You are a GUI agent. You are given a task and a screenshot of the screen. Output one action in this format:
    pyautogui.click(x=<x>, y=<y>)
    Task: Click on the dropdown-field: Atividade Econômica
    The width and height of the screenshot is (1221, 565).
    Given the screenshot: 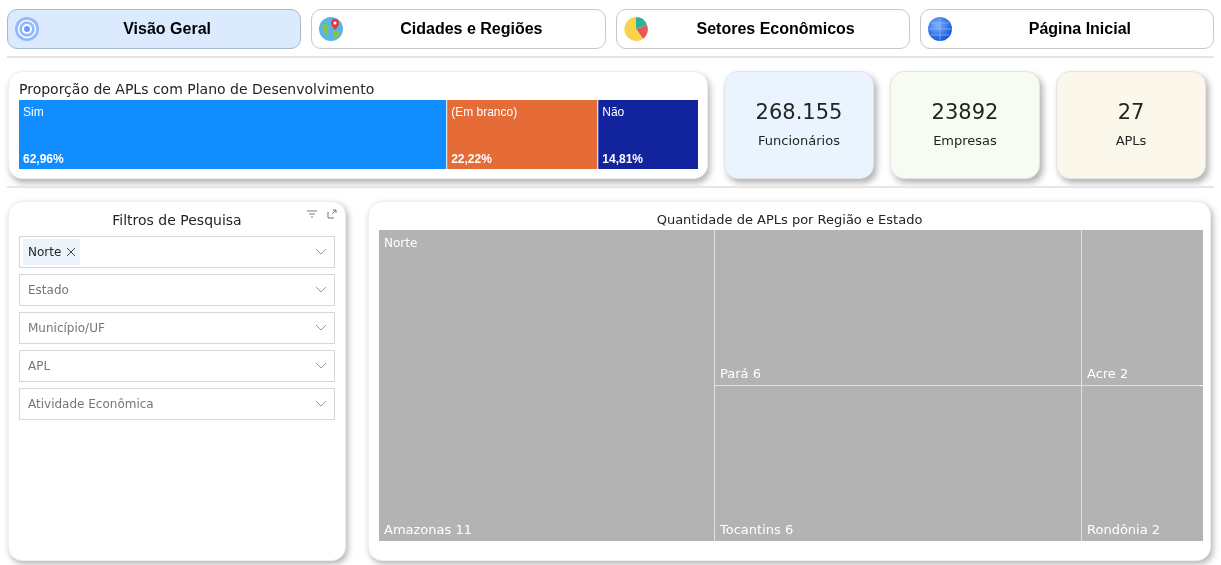 What is the action you would take?
    pyautogui.click(x=177, y=404)
    